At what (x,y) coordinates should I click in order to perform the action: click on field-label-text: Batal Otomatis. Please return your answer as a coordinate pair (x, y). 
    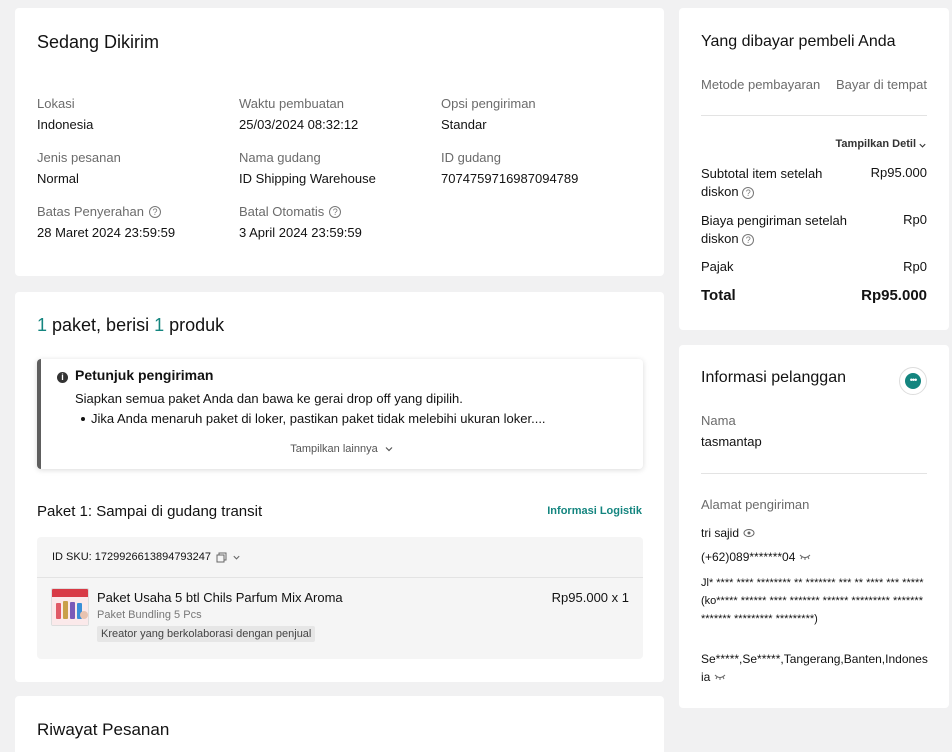
    Looking at the image, I should click on (282, 211).